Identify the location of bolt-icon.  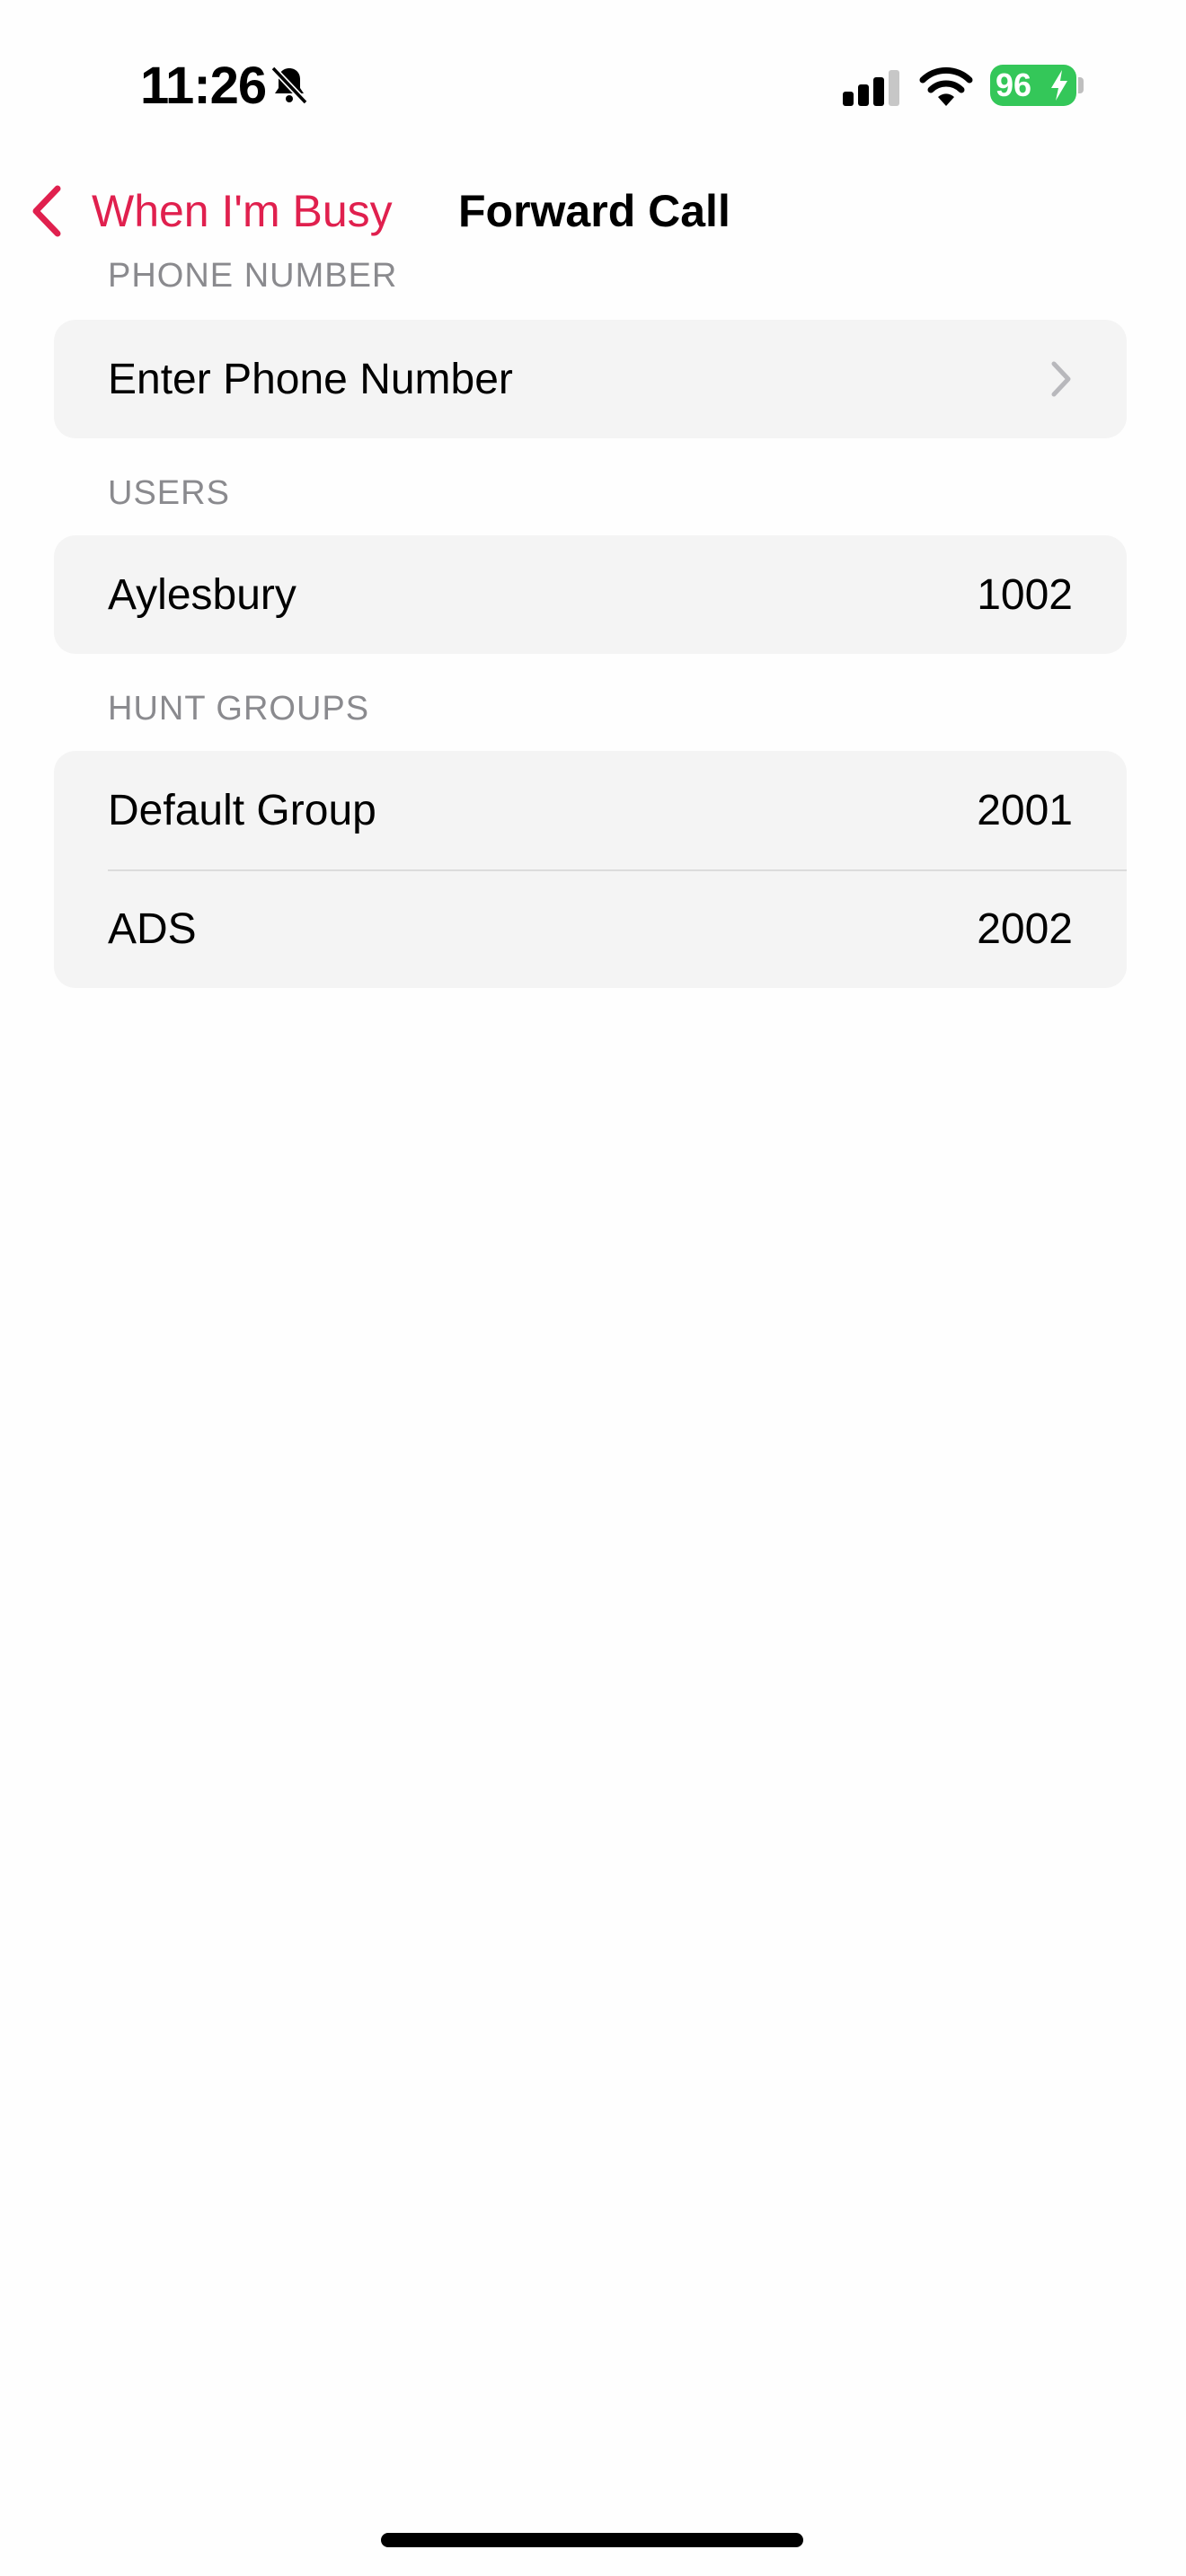
(1059, 85).